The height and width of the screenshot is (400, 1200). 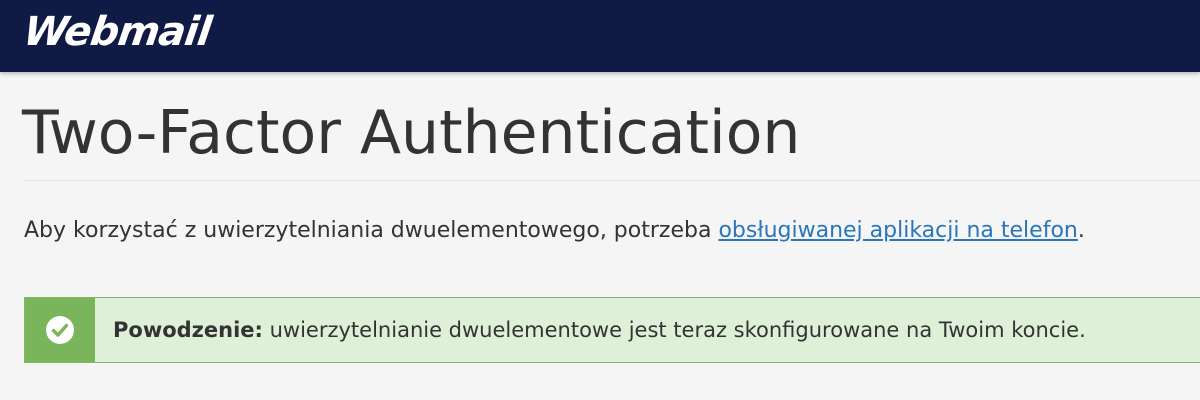 I want to click on intro-end: ., so click(x=1081, y=230).